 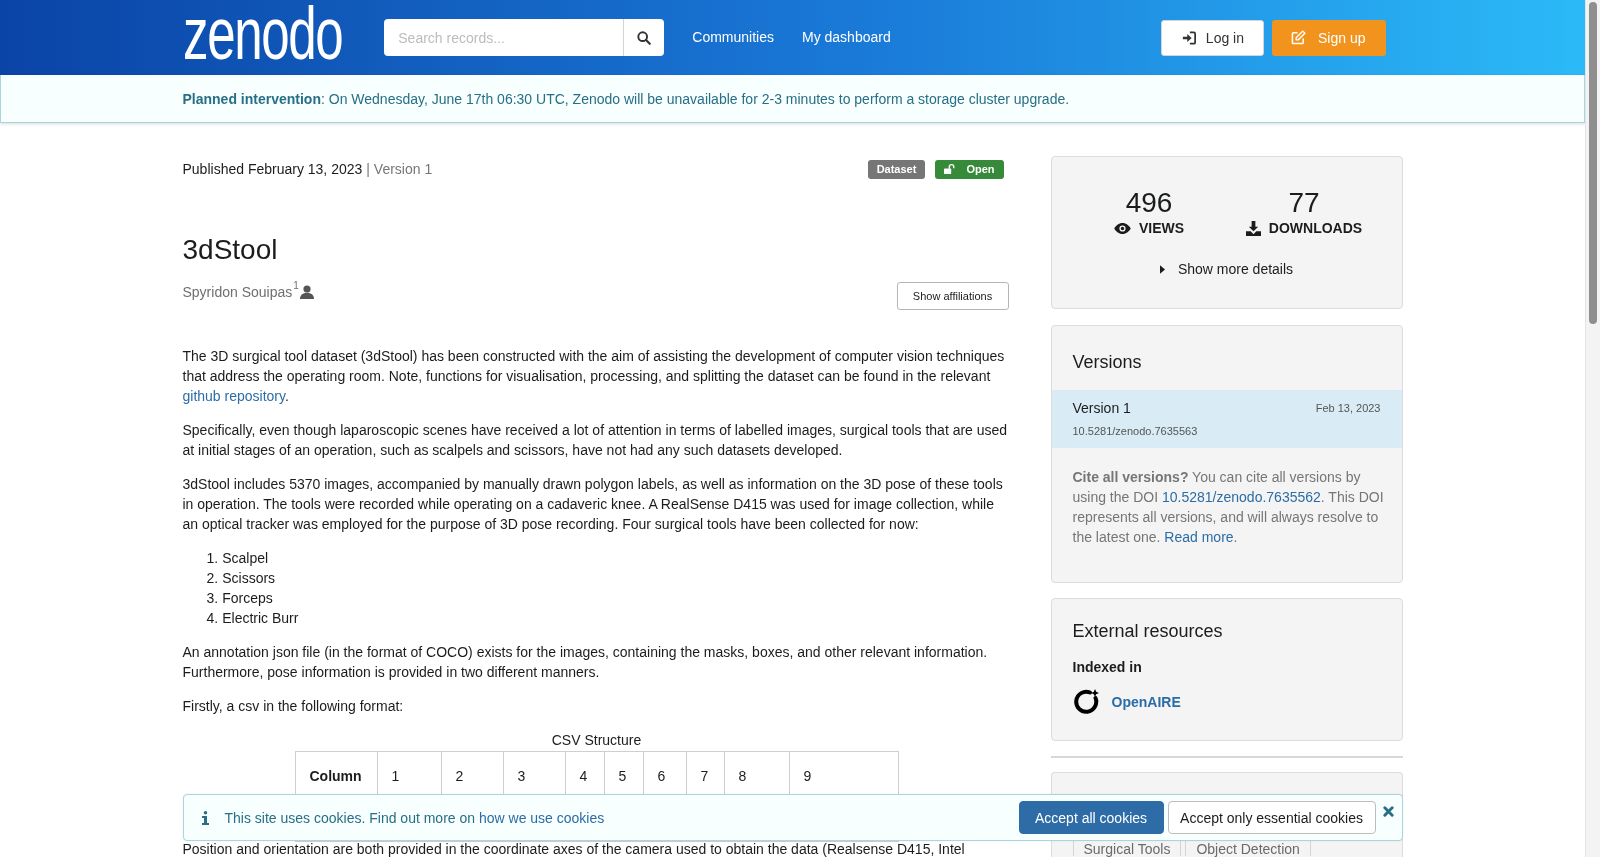 What do you see at coordinates (230, 250) in the screenshot?
I see `record-title: 3dStool` at bounding box center [230, 250].